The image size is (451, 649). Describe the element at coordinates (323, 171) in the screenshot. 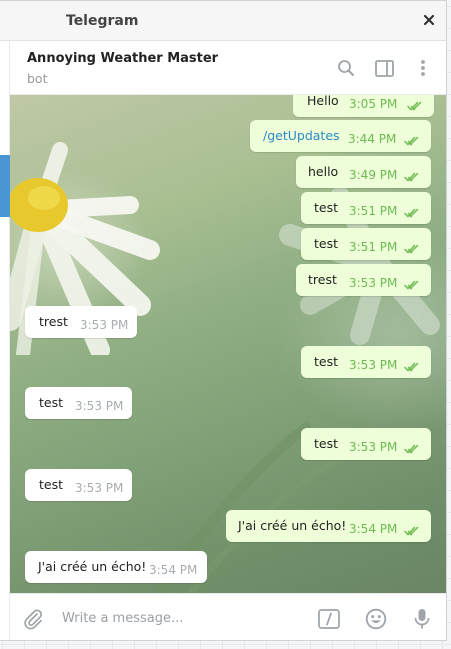

I see `message-text: hello` at that location.